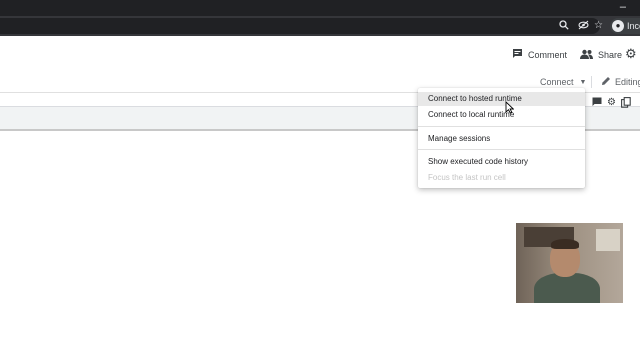 This screenshot has width=640, height=360. I want to click on comment-button: Comment, so click(539, 55).